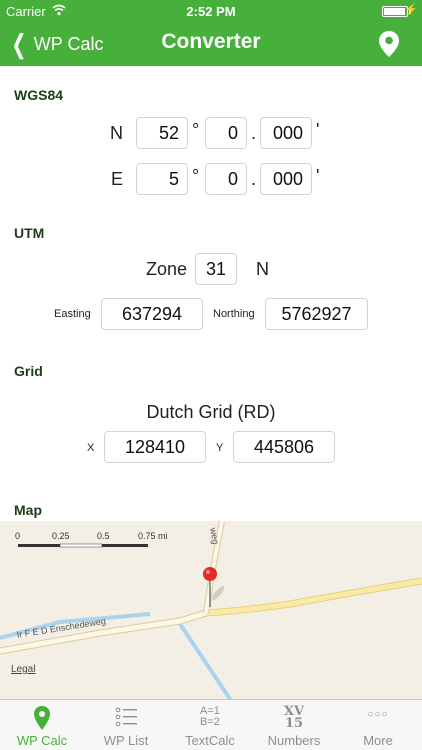  I want to click on lon-minutes-field, so click(226, 179).